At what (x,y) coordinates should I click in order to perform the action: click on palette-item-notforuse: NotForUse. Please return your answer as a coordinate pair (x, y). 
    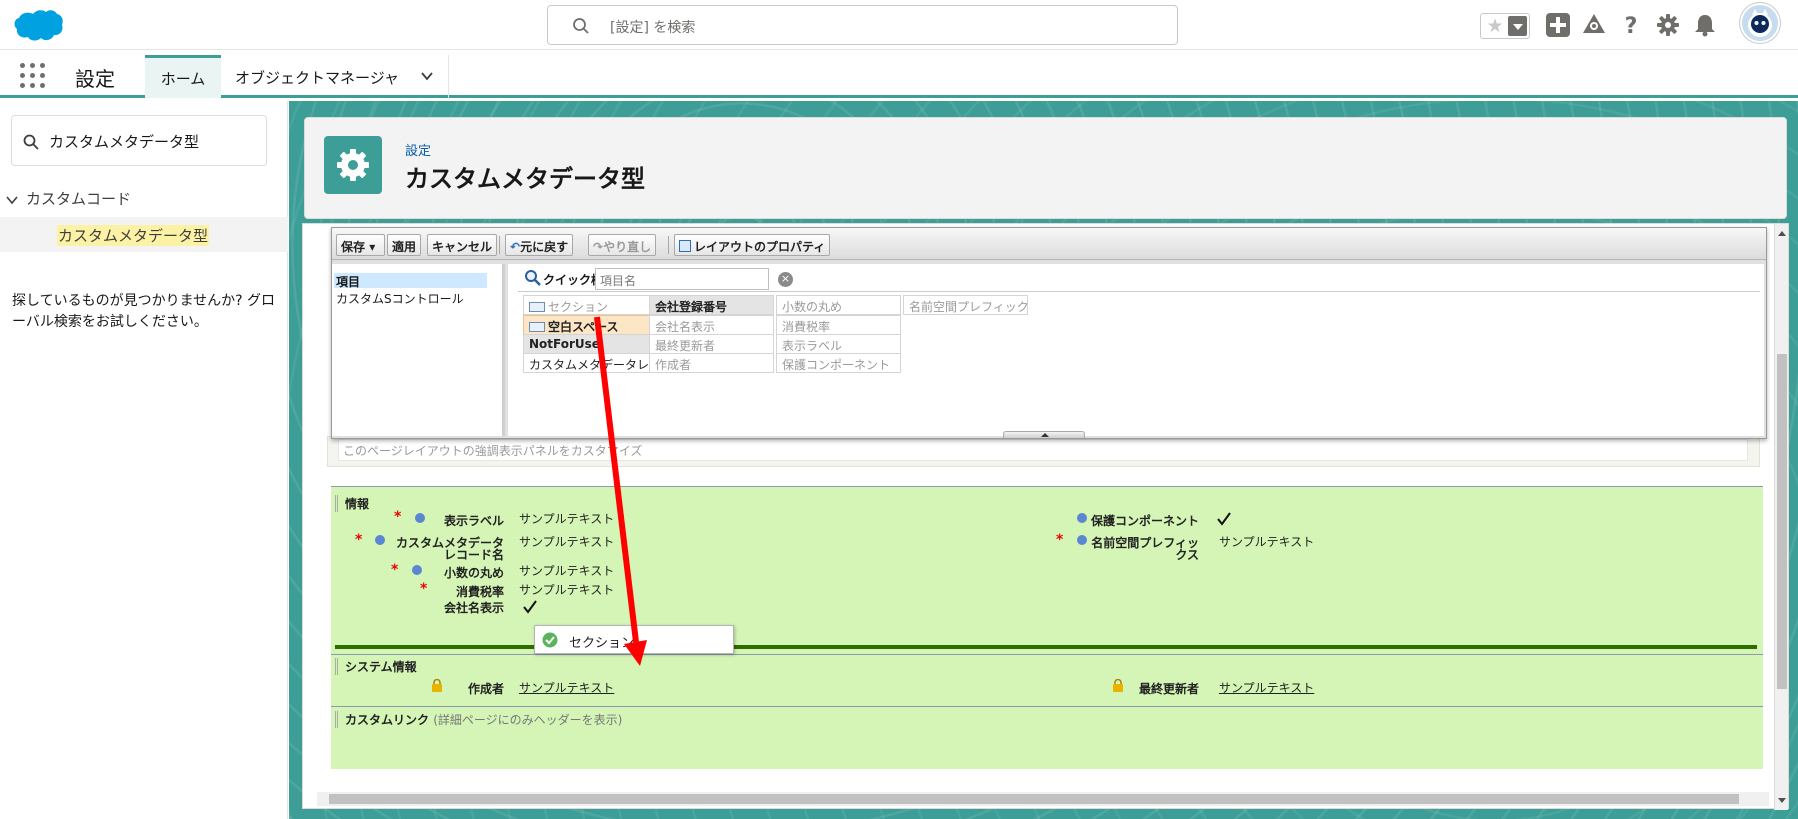
    Looking at the image, I should click on (594, 344).